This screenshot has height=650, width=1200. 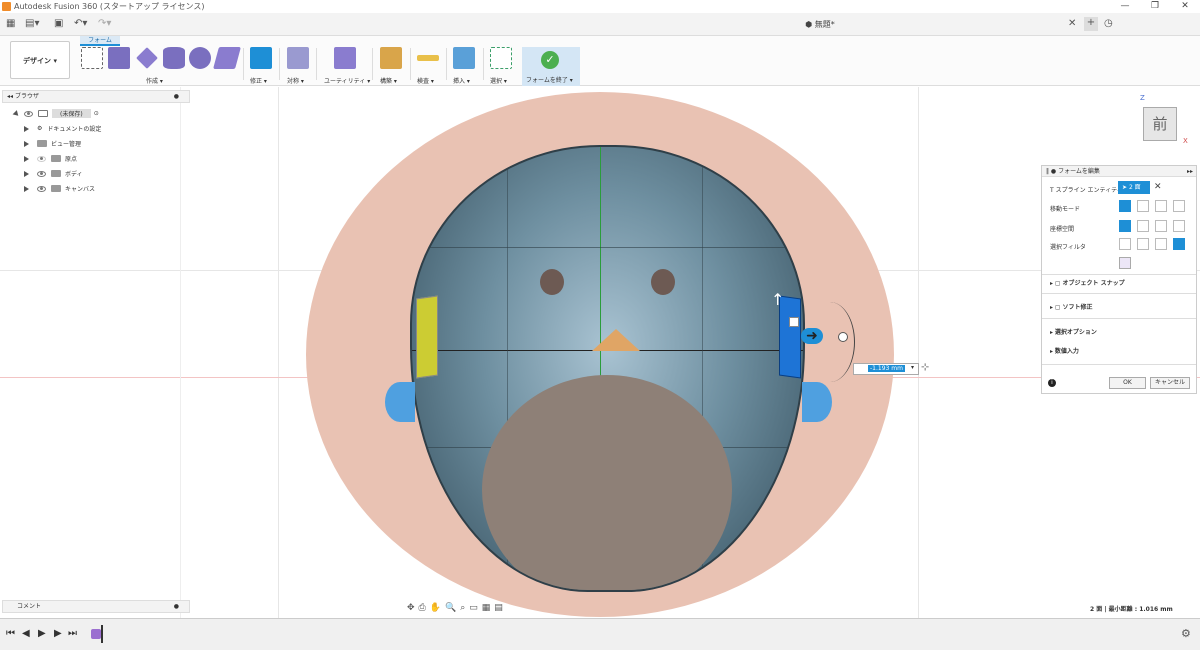 I want to click on measure-icon: ⊹, so click(x=925, y=367).